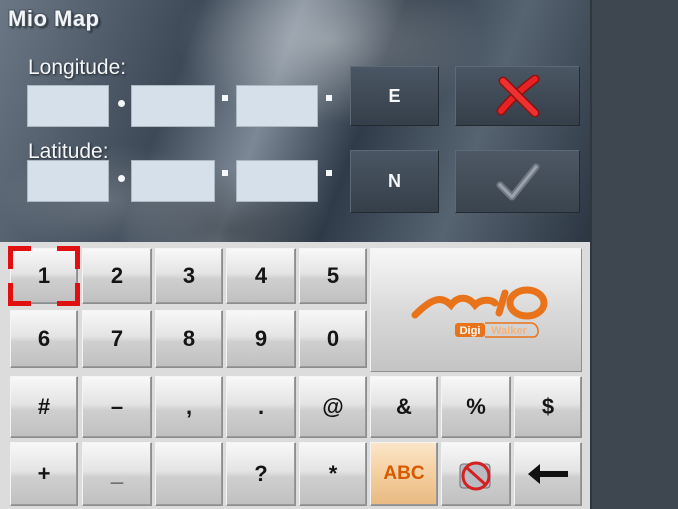 This screenshot has width=678, height=509. I want to click on longitude-label: Longitude:, so click(77, 67).